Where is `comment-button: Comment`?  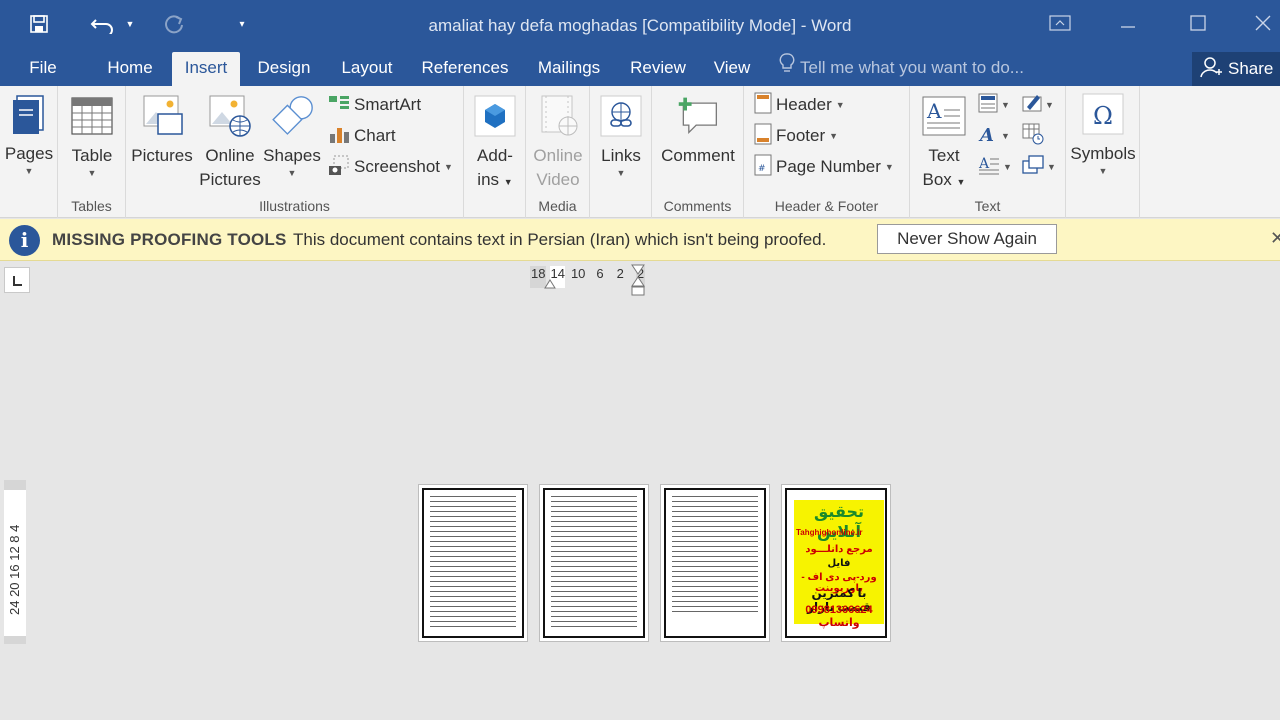 comment-button: Comment is located at coordinates (698, 130).